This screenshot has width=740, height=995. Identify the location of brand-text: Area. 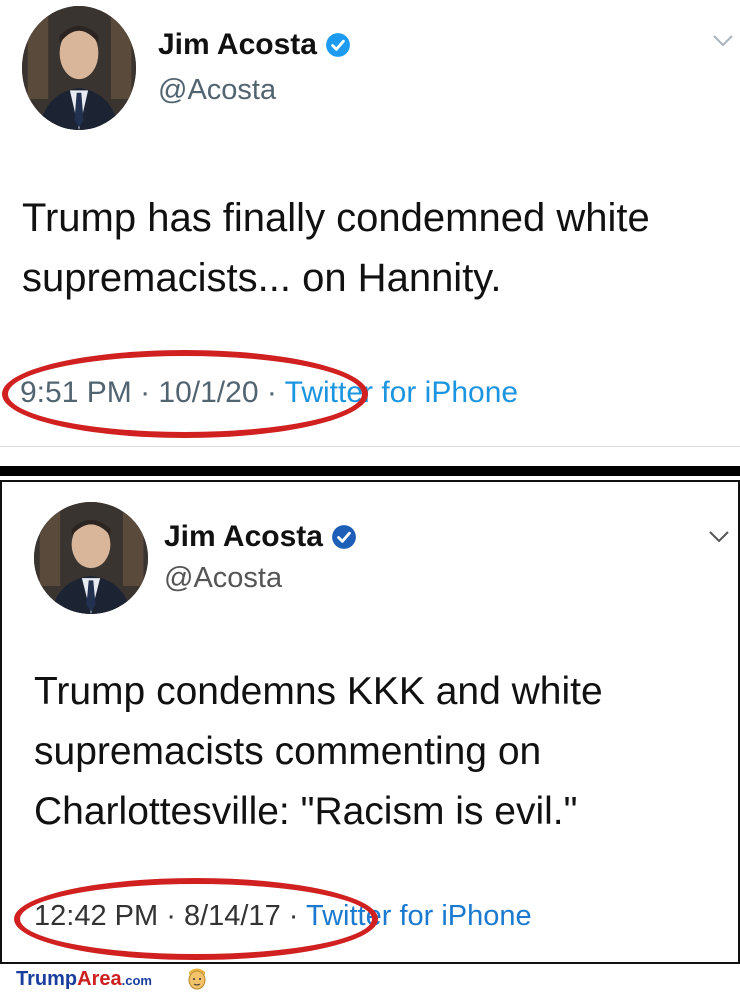
(99, 979).